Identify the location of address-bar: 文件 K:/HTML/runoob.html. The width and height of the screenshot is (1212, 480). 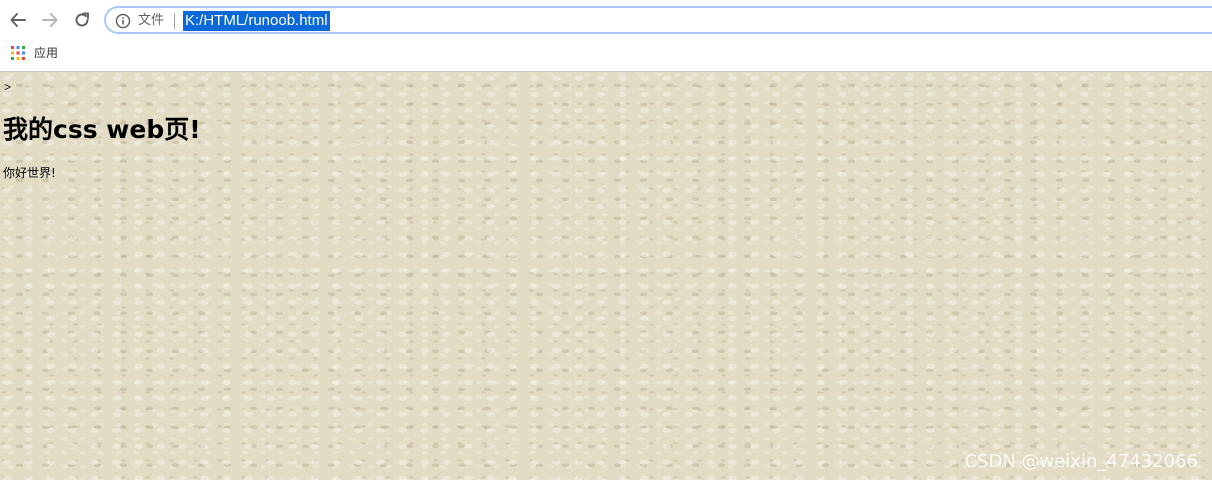
(658, 20).